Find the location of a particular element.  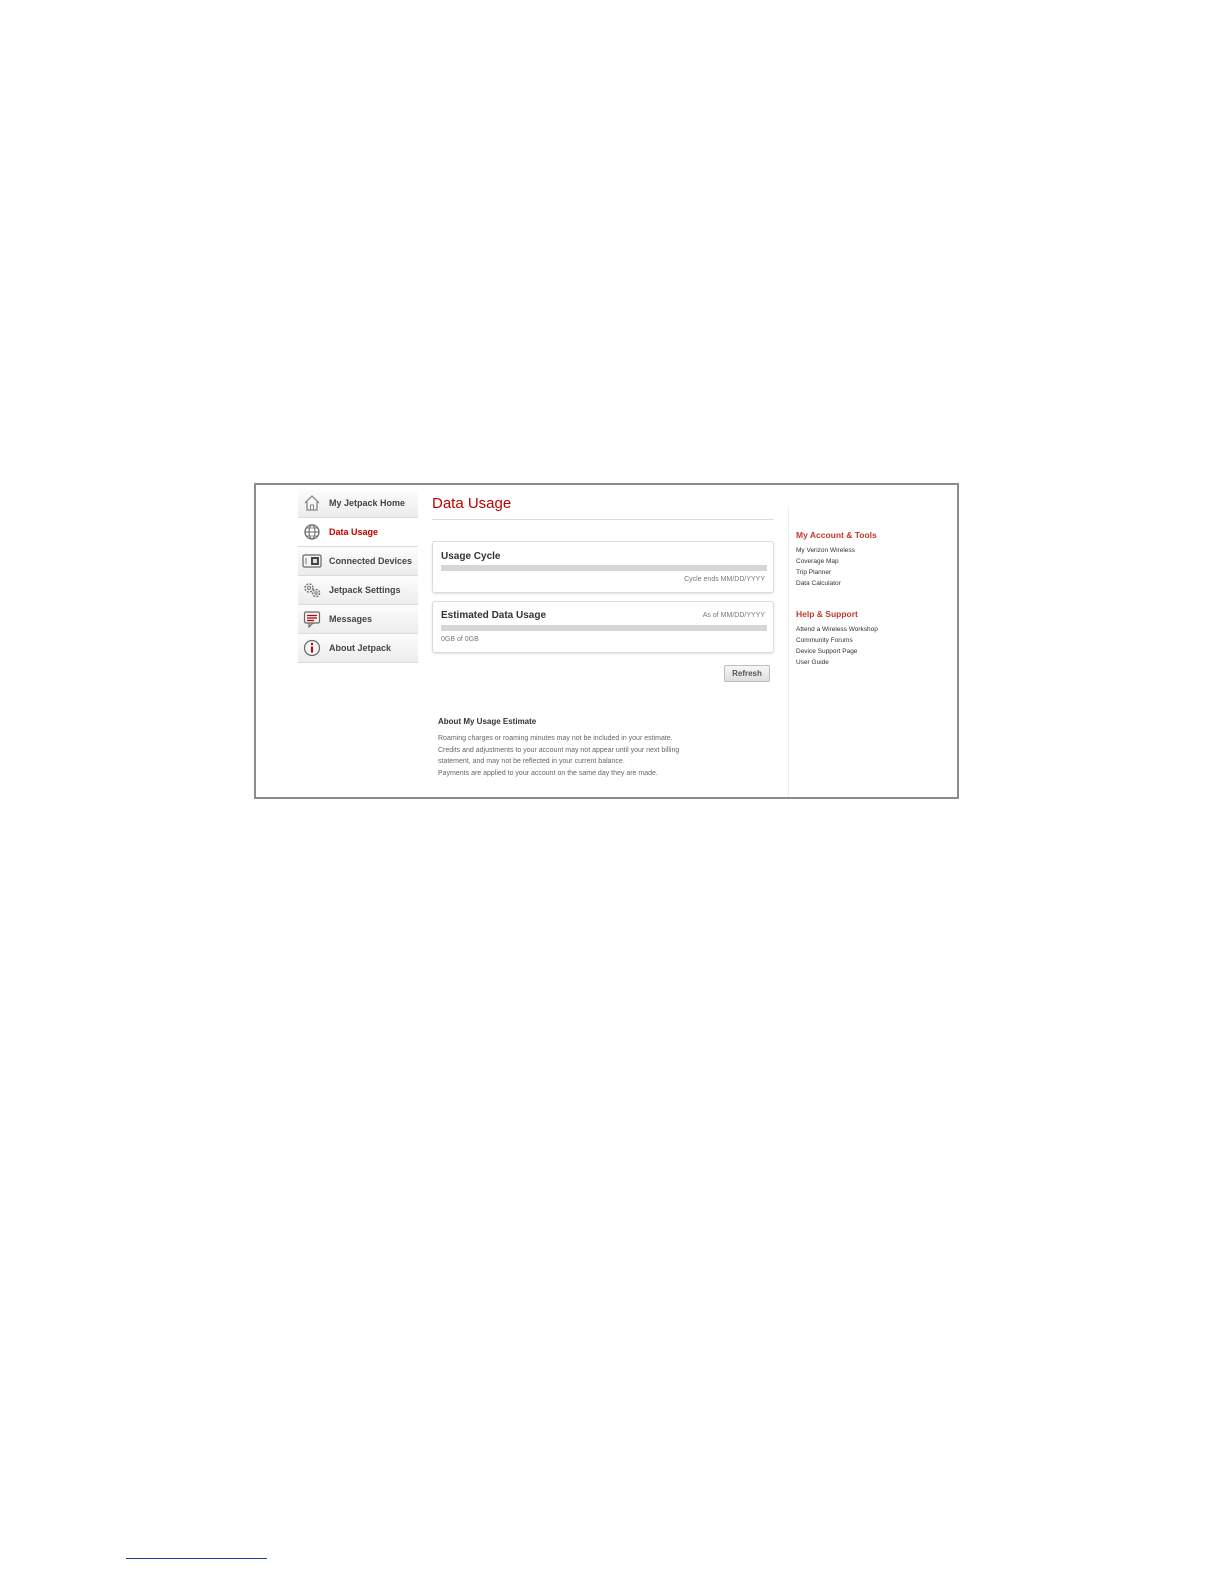

sidebar-item-label: Data Usage is located at coordinates (354, 532).